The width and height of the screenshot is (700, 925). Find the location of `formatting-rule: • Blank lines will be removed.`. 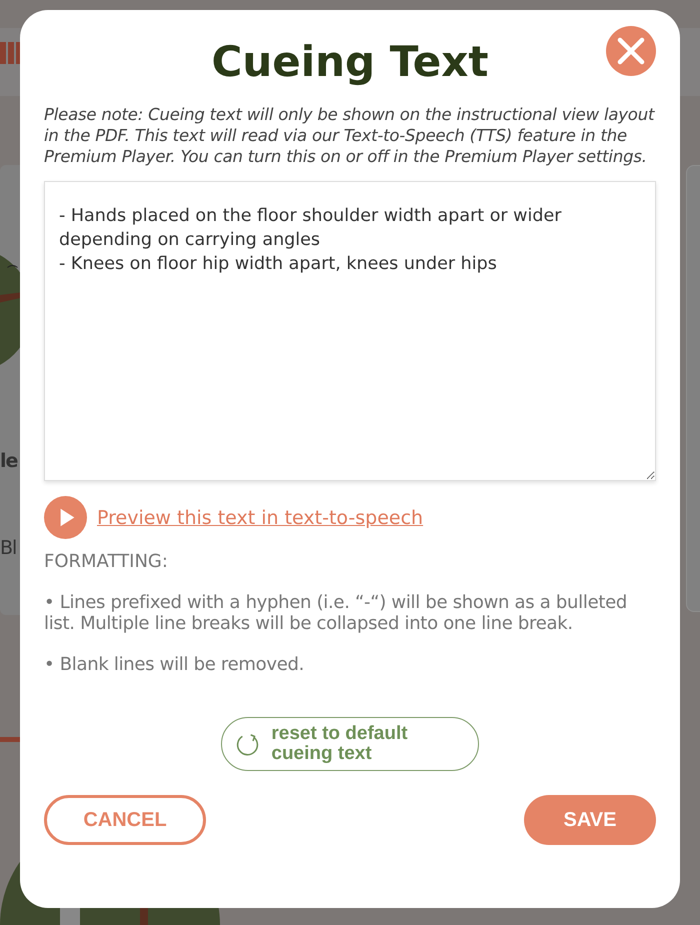

formatting-rule: • Blank lines will be removed. is located at coordinates (175, 664).